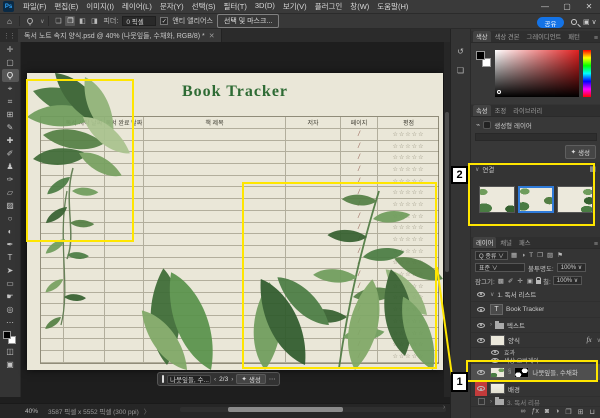 The height and width of the screenshot is (418, 600). What do you see at coordinates (530, 281) in the screenshot?
I see `lock-artboard-icon: ▣` at bounding box center [530, 281].